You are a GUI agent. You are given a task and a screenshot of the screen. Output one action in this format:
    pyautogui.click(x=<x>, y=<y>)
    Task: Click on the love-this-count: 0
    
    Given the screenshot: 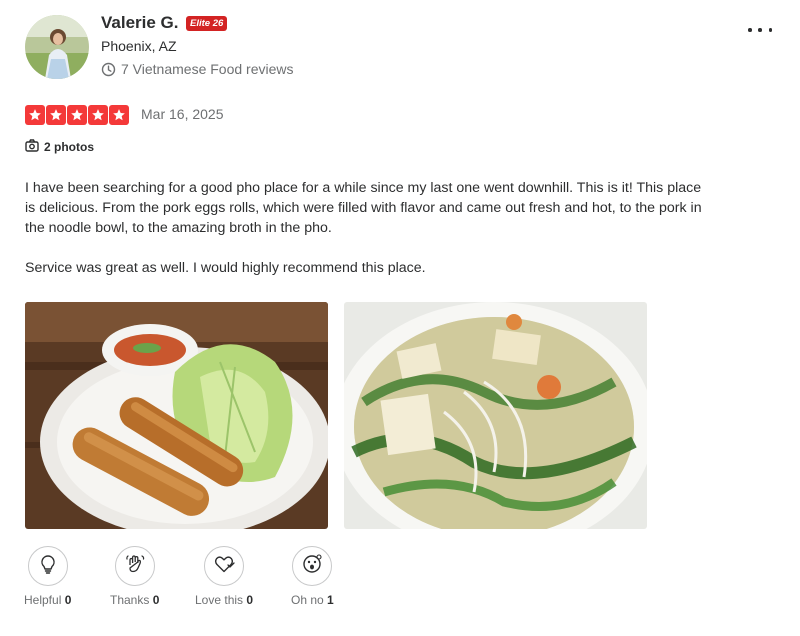 What is the action you would take?
    pyautogui.click(x=250, y=600)
    